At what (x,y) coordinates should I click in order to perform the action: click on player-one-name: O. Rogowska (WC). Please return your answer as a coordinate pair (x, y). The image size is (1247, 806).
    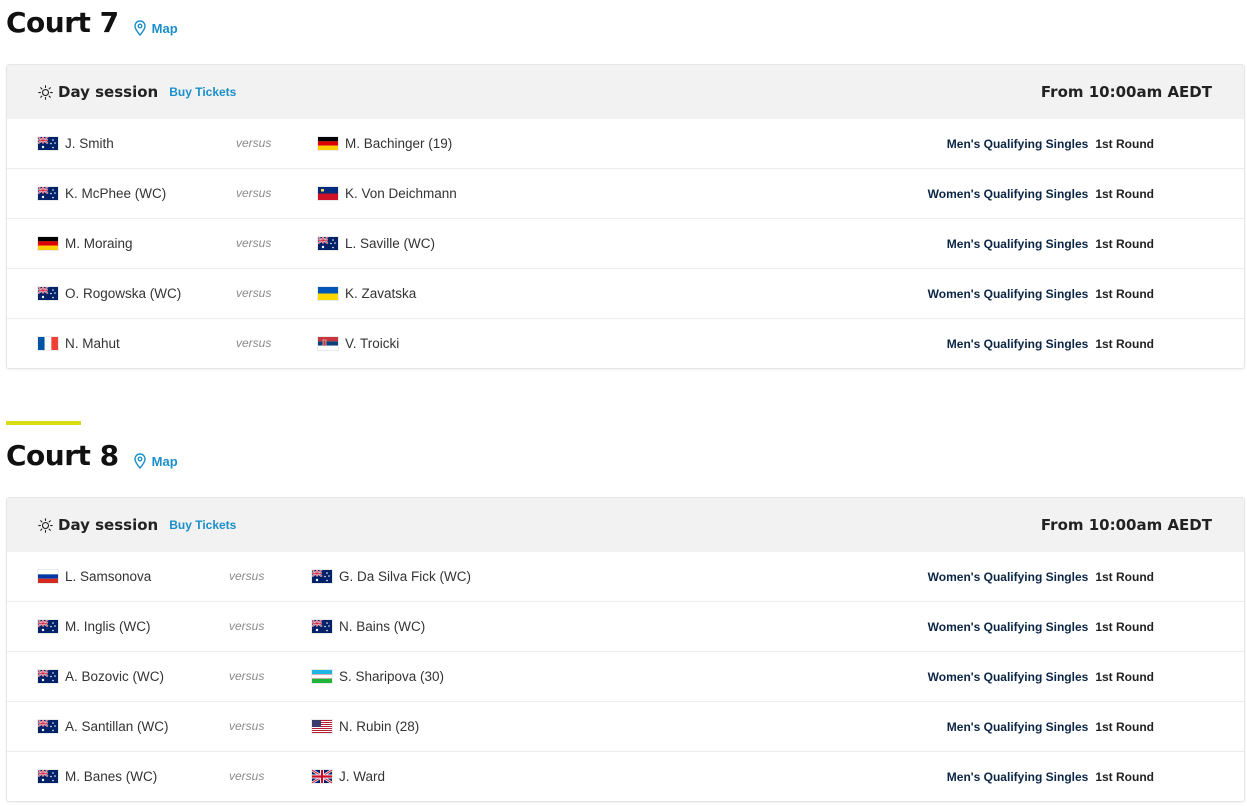
    Looking at the image, I should click on (123, 293).